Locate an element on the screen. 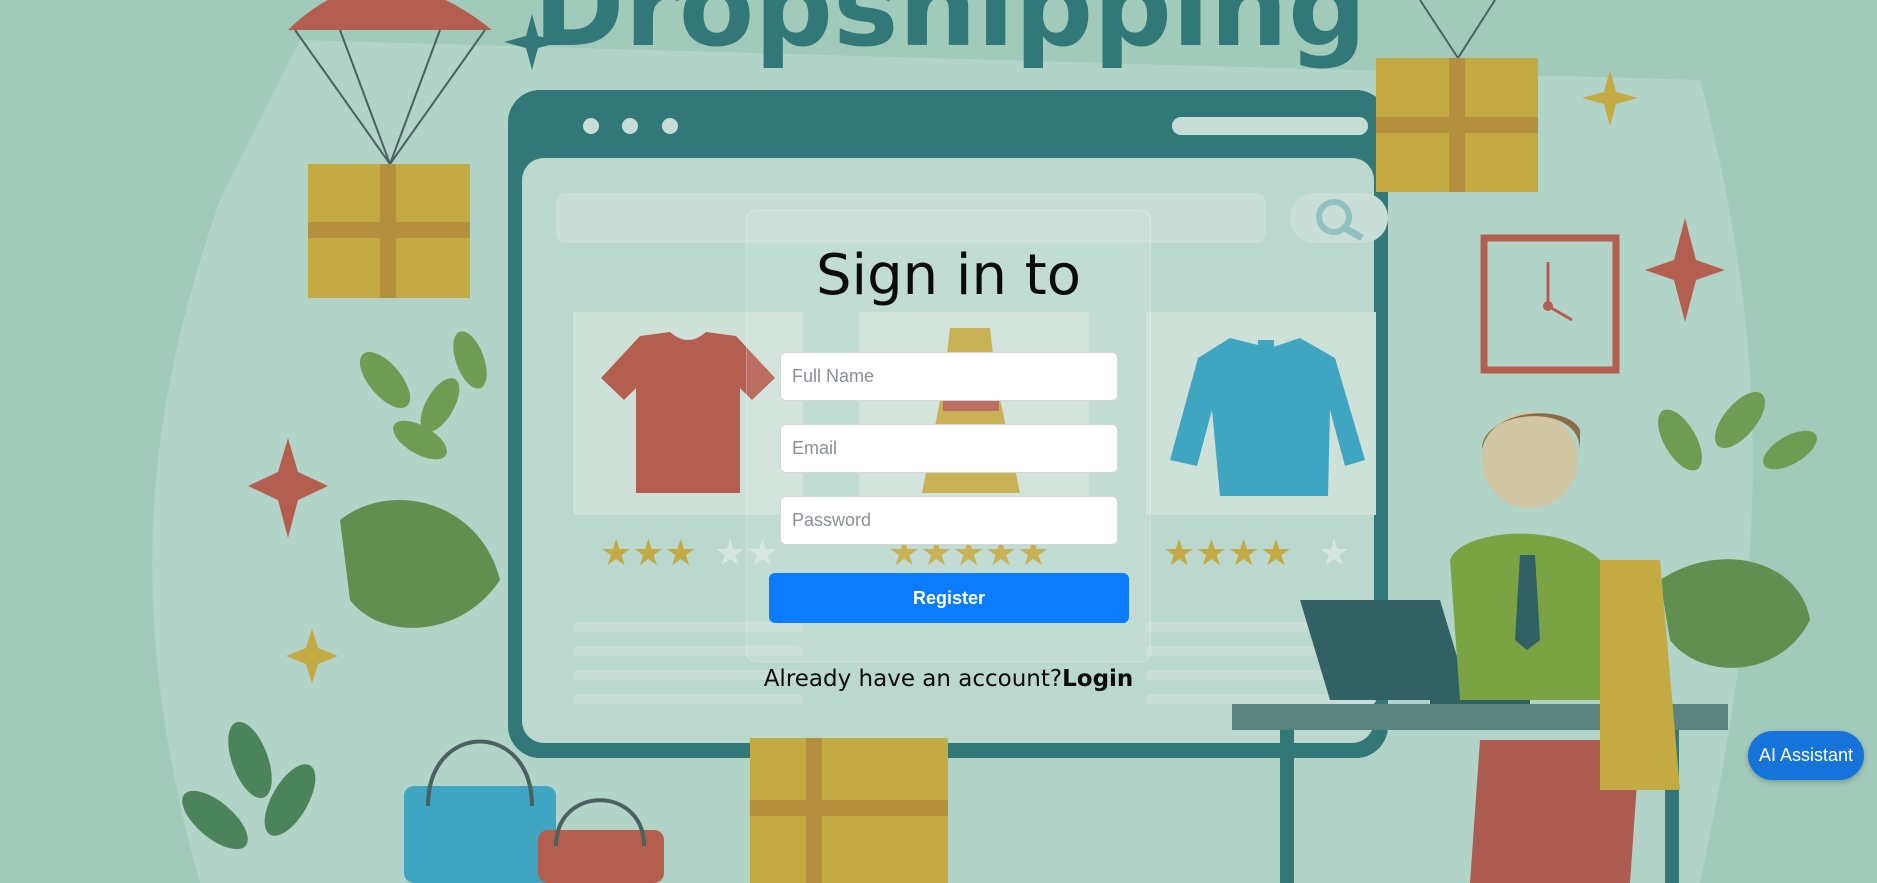  ai-assistant-button: AI Assistant is located at coordinates (1806, 755).